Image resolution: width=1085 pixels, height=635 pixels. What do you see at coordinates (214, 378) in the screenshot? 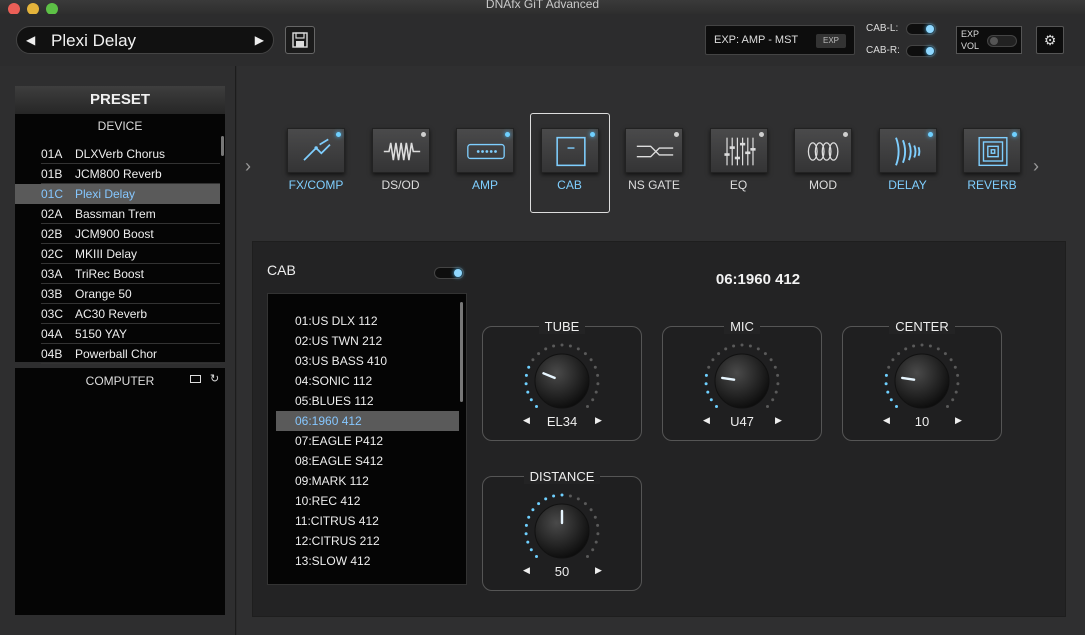
I see `refresh-icon: ↻` at bounding box center [214, 378].